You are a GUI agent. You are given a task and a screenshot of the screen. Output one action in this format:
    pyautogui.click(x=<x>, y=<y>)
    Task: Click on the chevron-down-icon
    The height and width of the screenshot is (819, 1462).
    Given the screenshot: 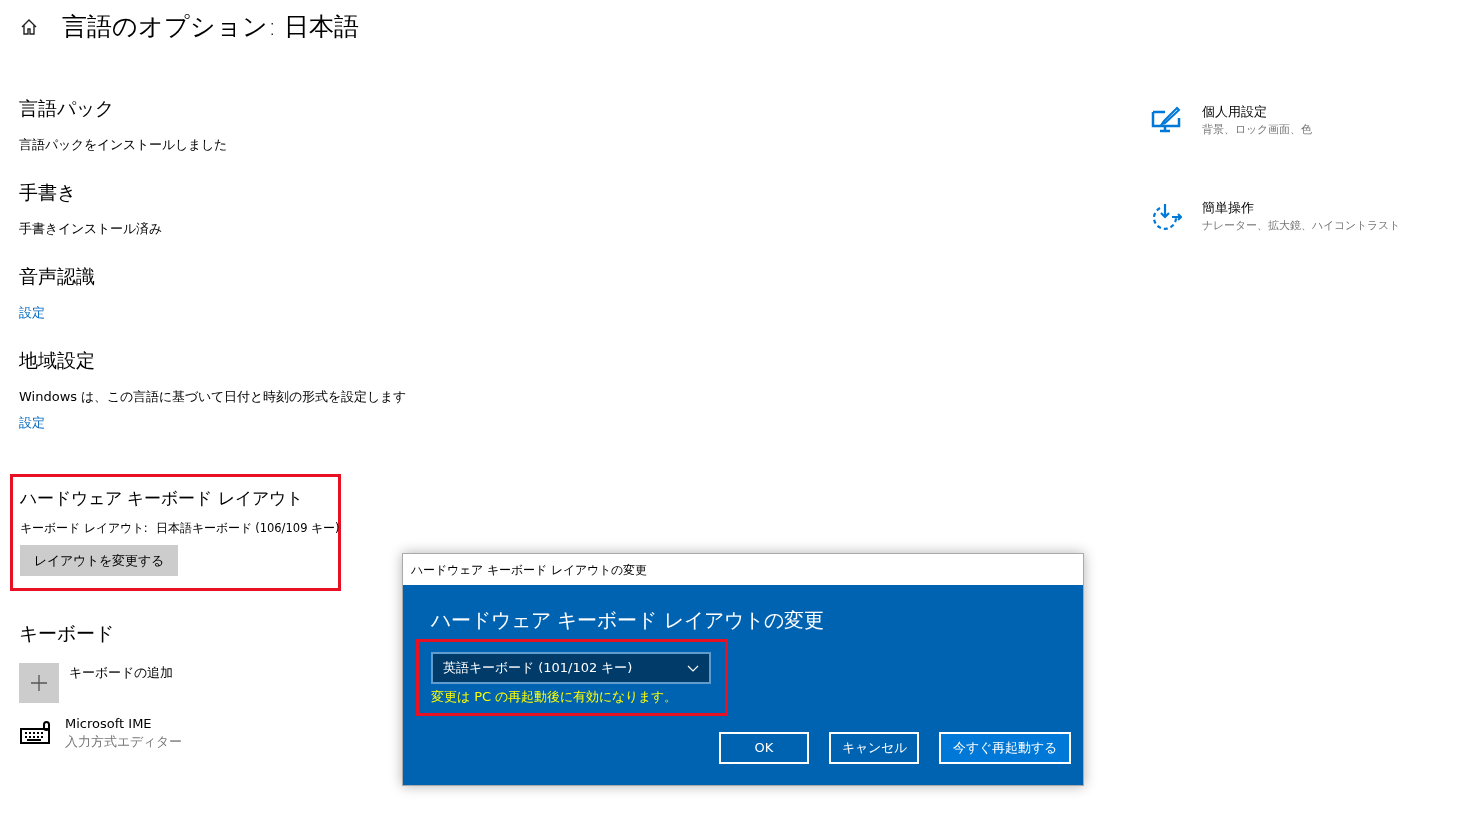 What is the action you would take?
    pyautogui.click(x=693, y=668)
    